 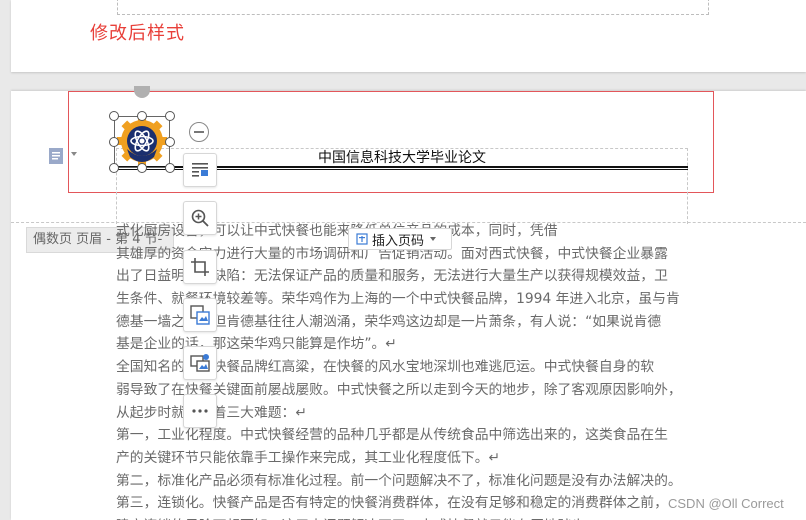 I want to click on watermark: CSDN @Oll Correct, so click(x=726, y=503).